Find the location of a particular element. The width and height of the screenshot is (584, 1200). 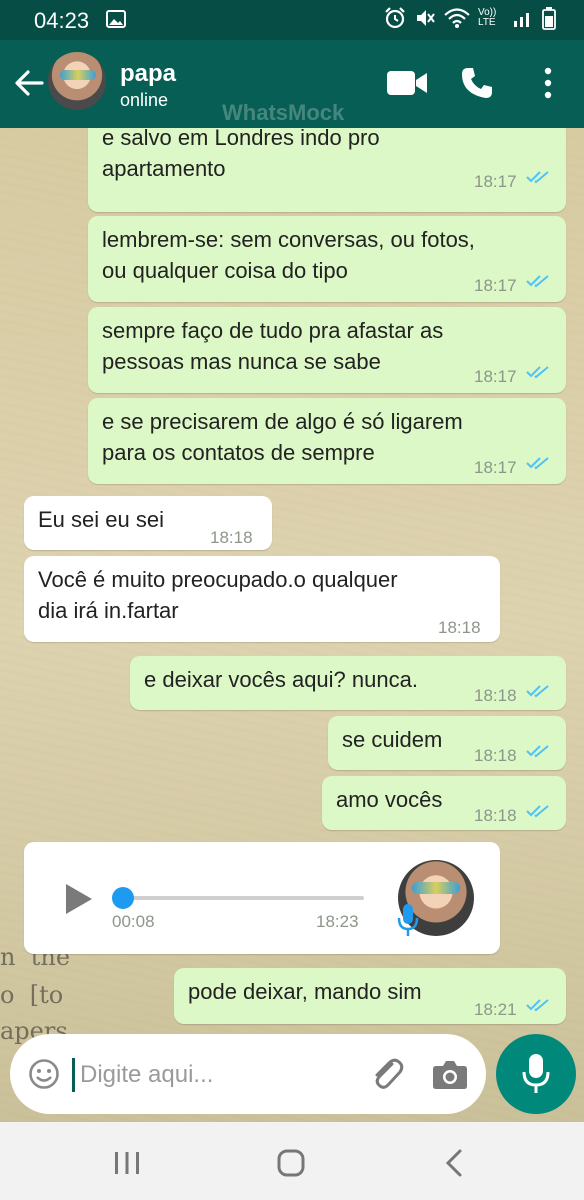

home-icon is located at coordinates (291, 1163).